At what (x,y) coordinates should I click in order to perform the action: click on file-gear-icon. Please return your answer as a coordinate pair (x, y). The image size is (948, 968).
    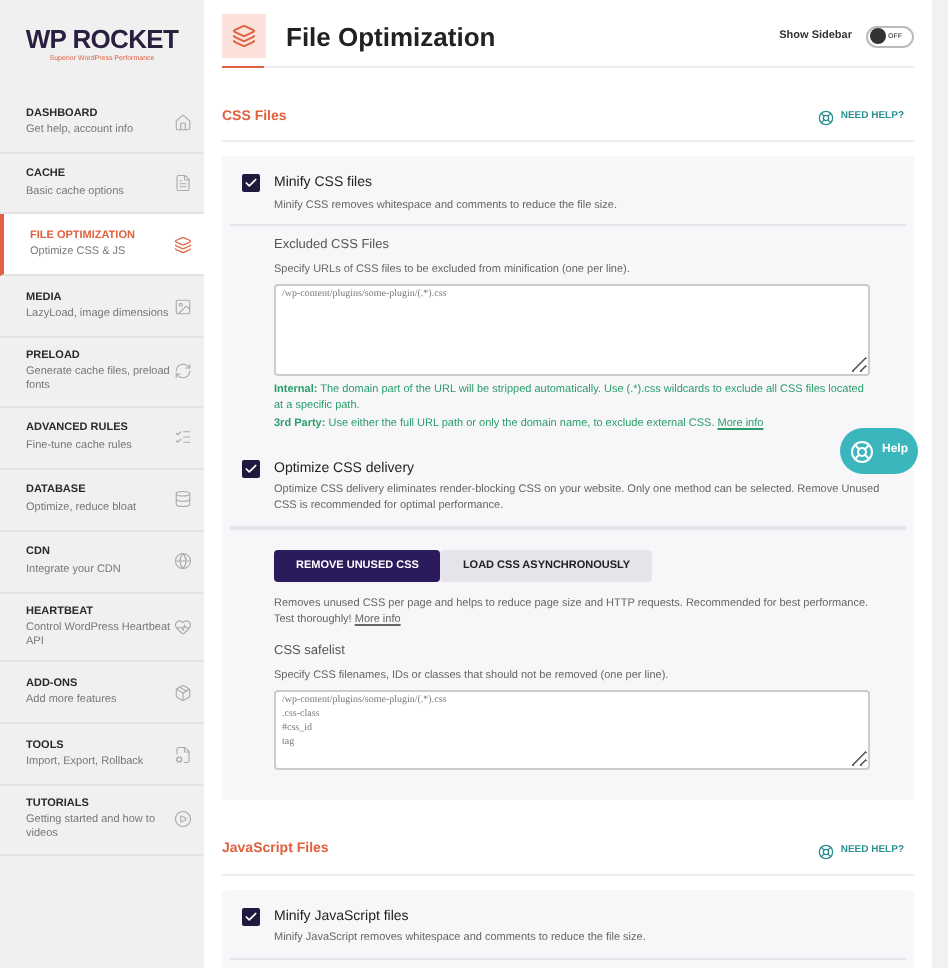
    Looking at the image, I should click on (183, 754).